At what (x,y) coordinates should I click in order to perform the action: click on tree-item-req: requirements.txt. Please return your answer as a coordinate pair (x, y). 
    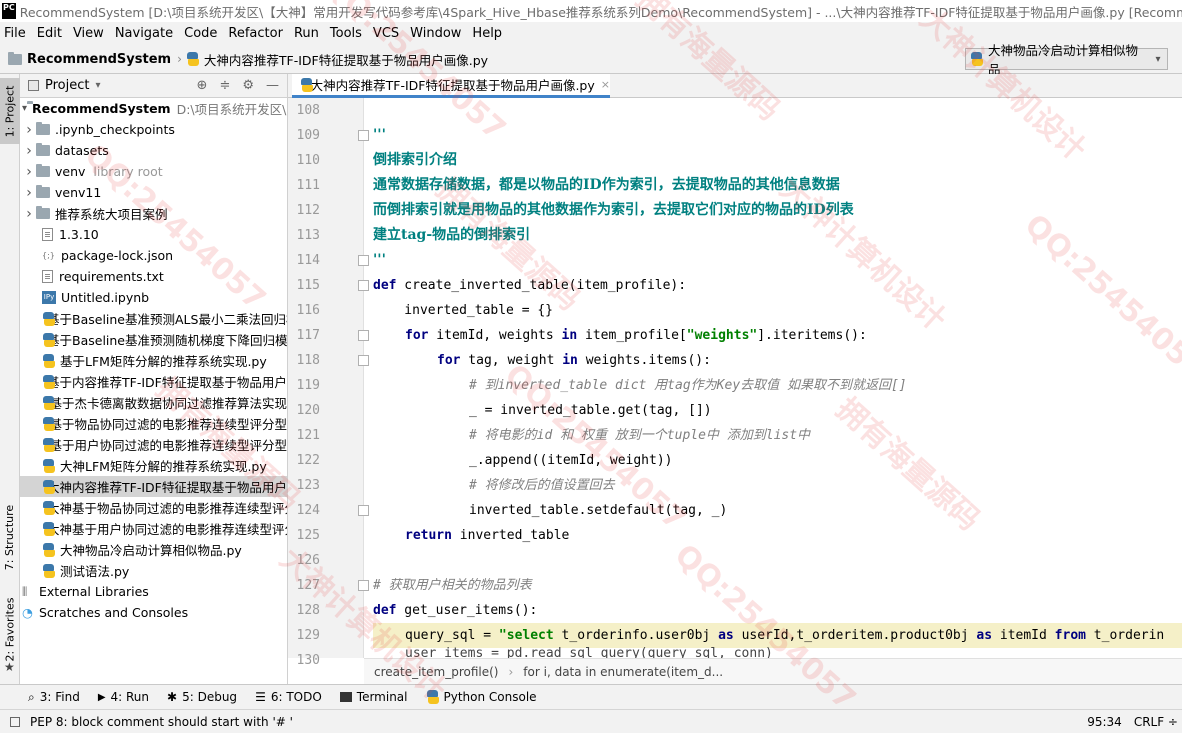
    Looking at the image, I should click on (153, 276).